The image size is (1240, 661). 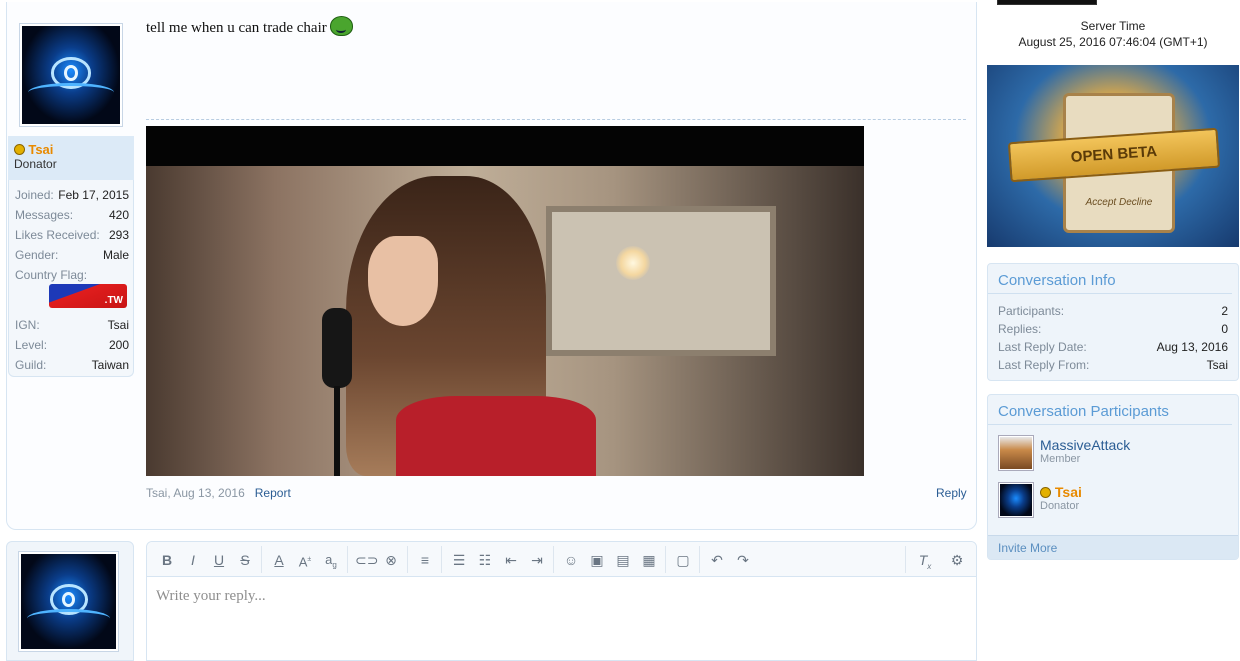 I want to click on ign-row: IGN: Tsai, so click(x=72, y=325).